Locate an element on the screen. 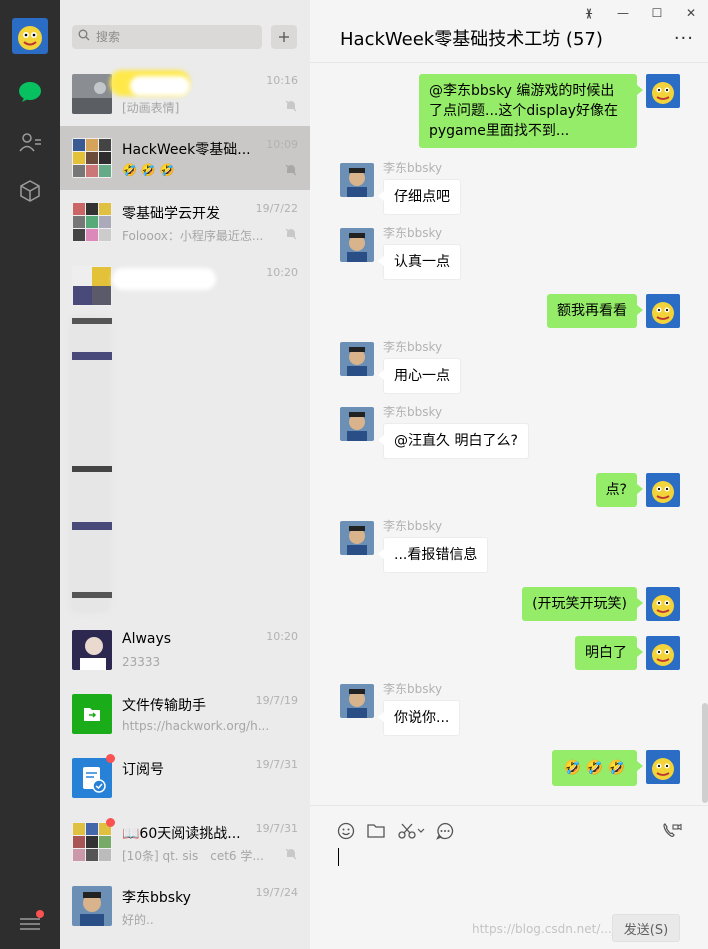  send-button: 发送(S) is located at coordinates (646, 928).